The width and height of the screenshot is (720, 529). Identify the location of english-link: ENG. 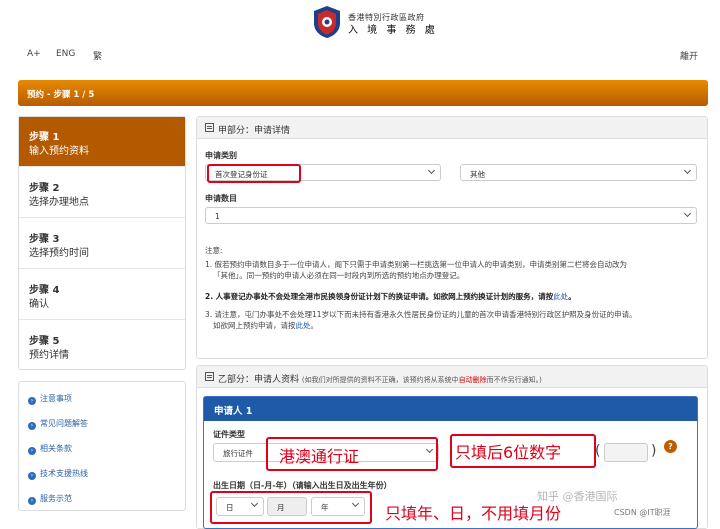
(65, 54).